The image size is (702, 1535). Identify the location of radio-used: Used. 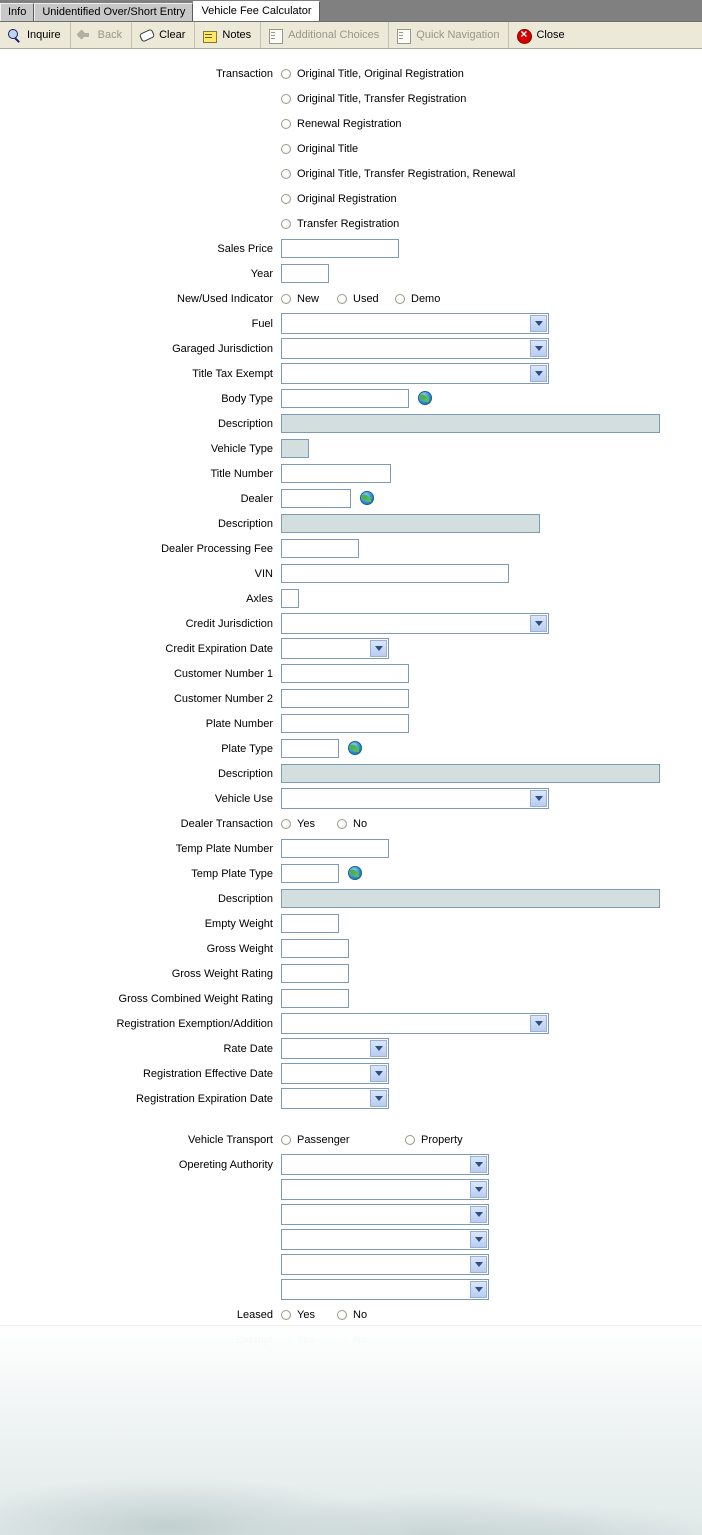
(366, 299).